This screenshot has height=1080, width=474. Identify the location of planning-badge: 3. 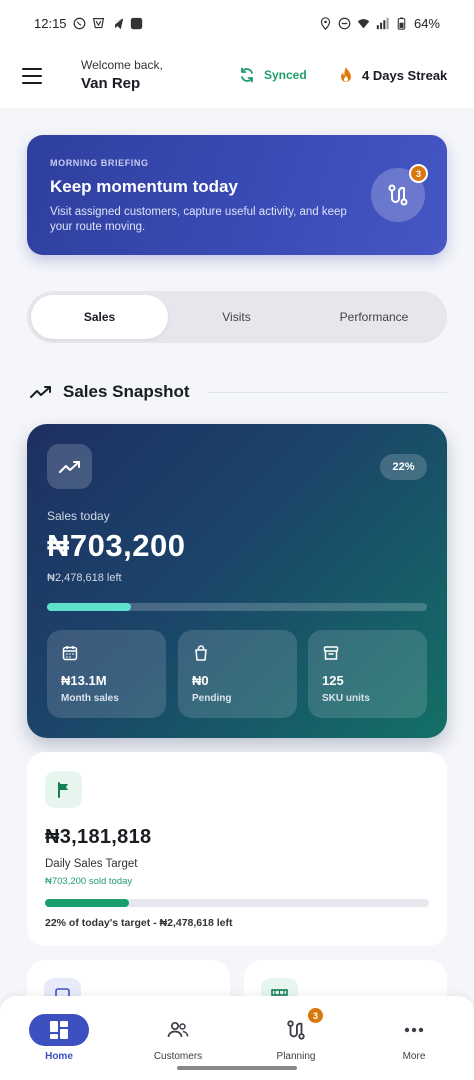
(315, 1015).